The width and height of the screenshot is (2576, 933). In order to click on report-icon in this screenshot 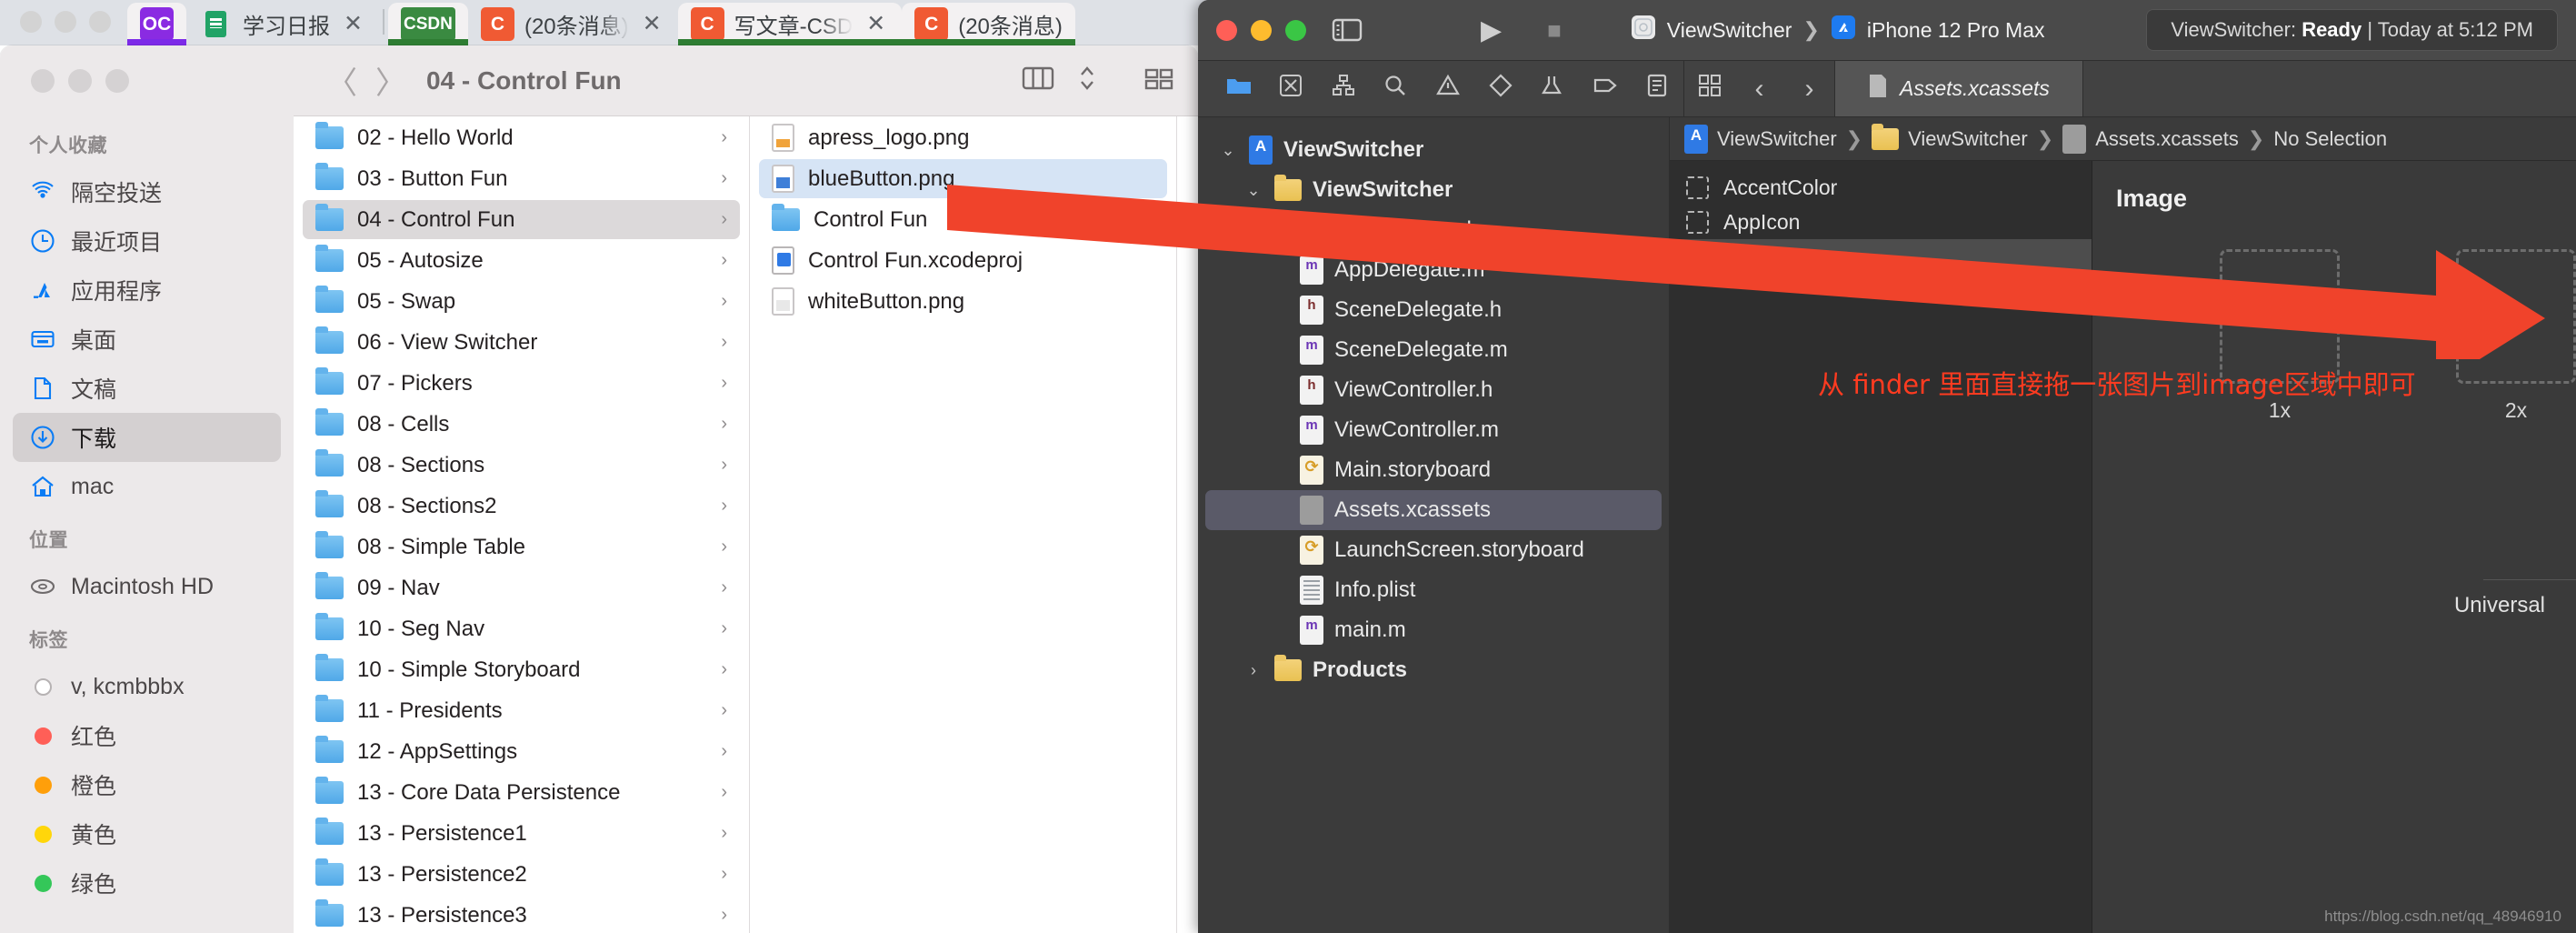, I will do `click(1658, 89)`.